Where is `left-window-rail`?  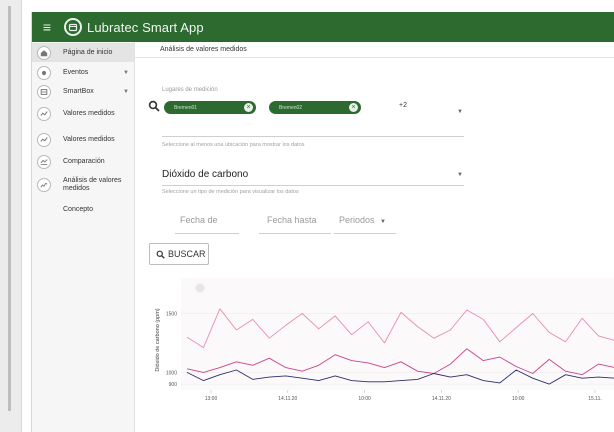 left-window-rail is located at coordinates (11, 216).